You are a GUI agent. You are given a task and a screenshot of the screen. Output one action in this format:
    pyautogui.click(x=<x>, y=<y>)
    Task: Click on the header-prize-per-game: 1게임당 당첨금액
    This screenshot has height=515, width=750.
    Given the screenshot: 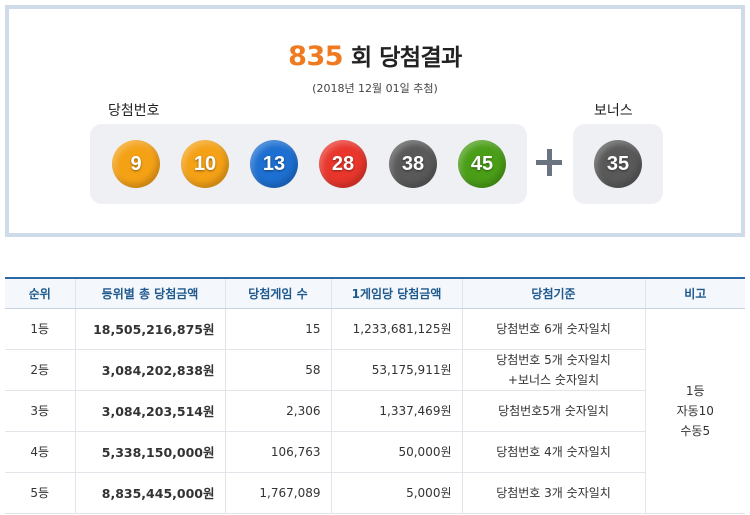 What is the action you would take?
    pyautogui.click(x=396, y=293)
    